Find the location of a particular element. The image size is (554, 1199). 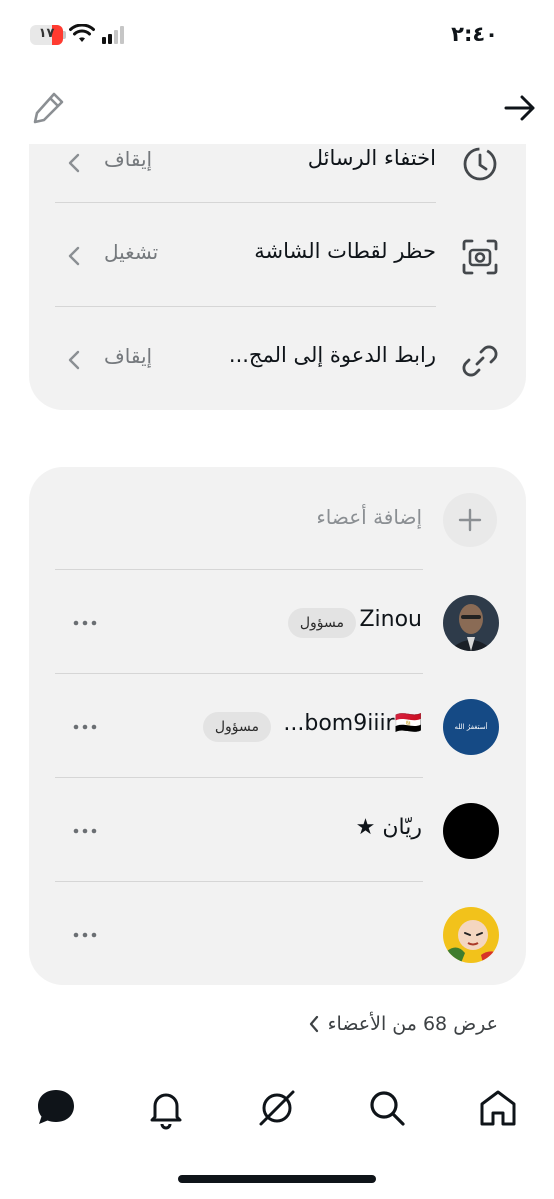

battery-icon: ١٧ is located at coordinates (46, 35).